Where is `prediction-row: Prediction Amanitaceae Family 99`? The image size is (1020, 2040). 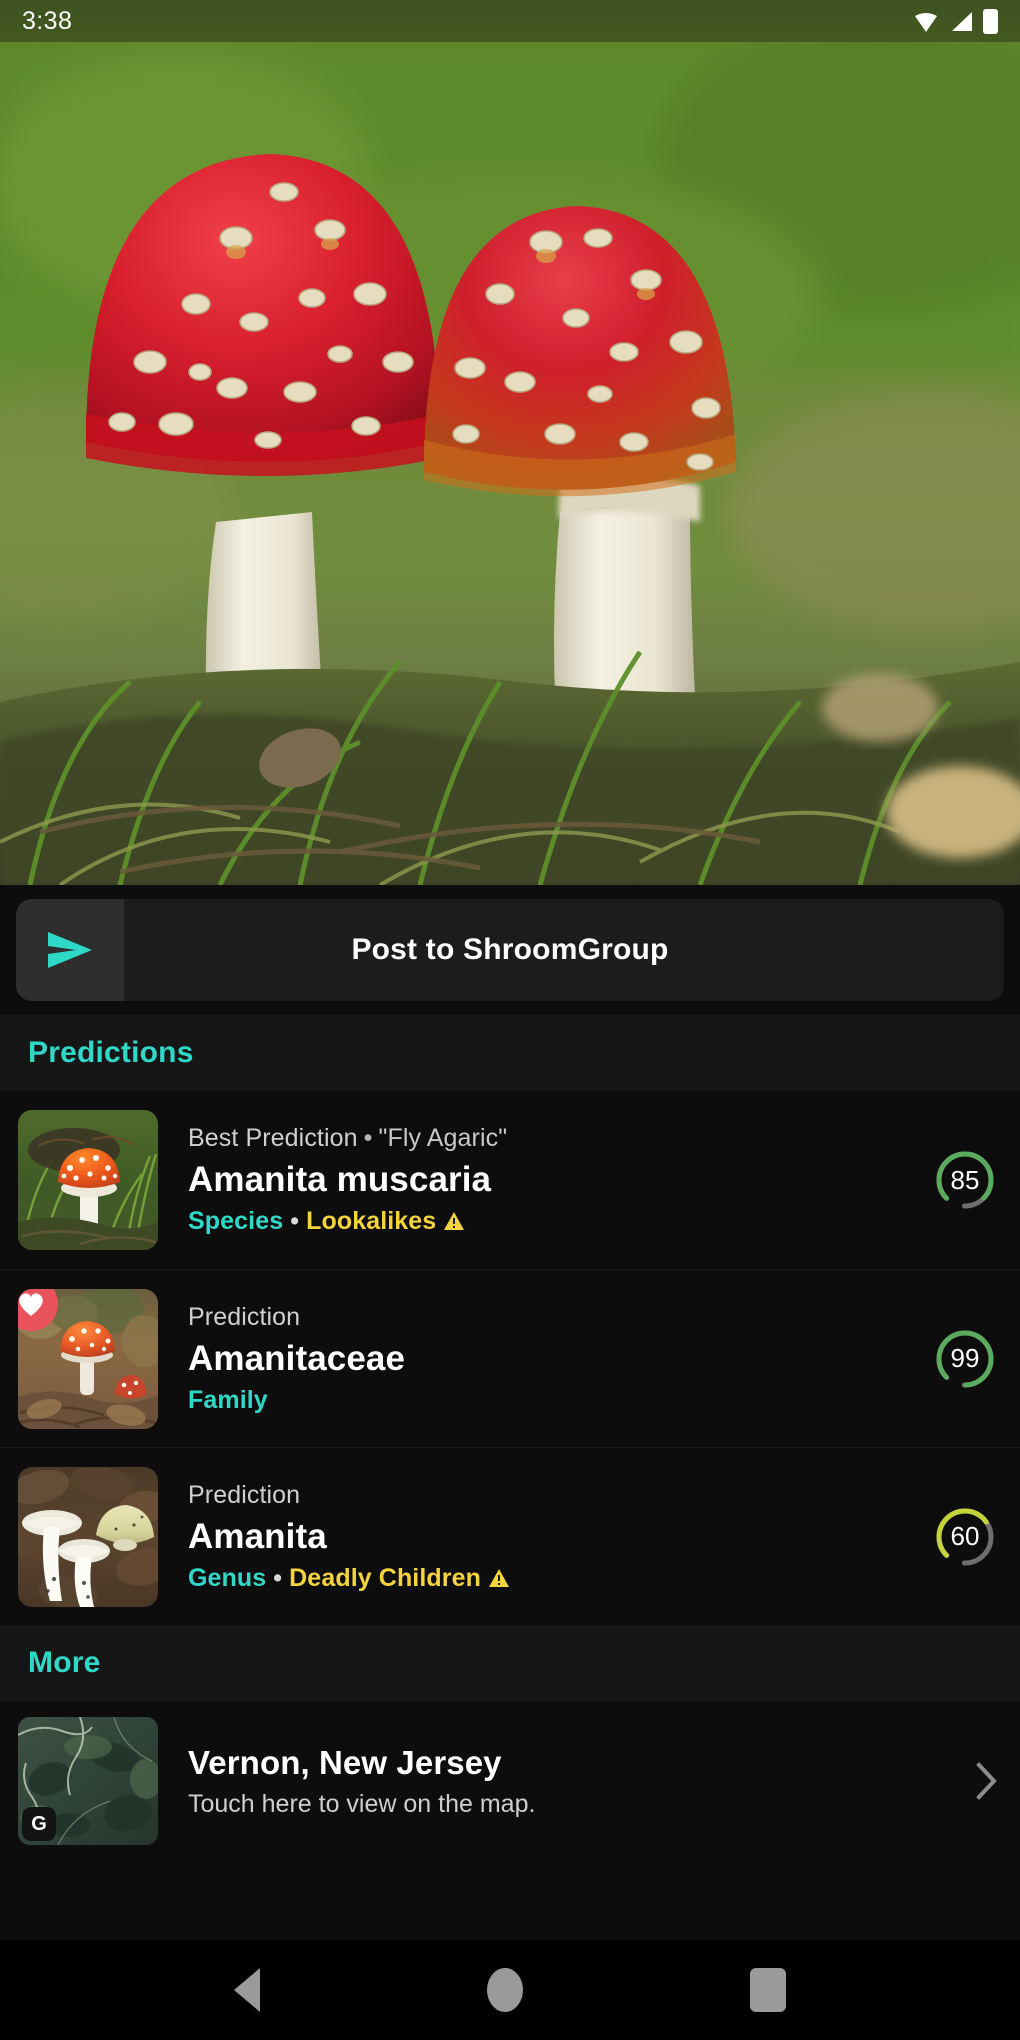
prediction-row: Prediction Amanitaceae Family 99 is located at coordinates (510, 1358).